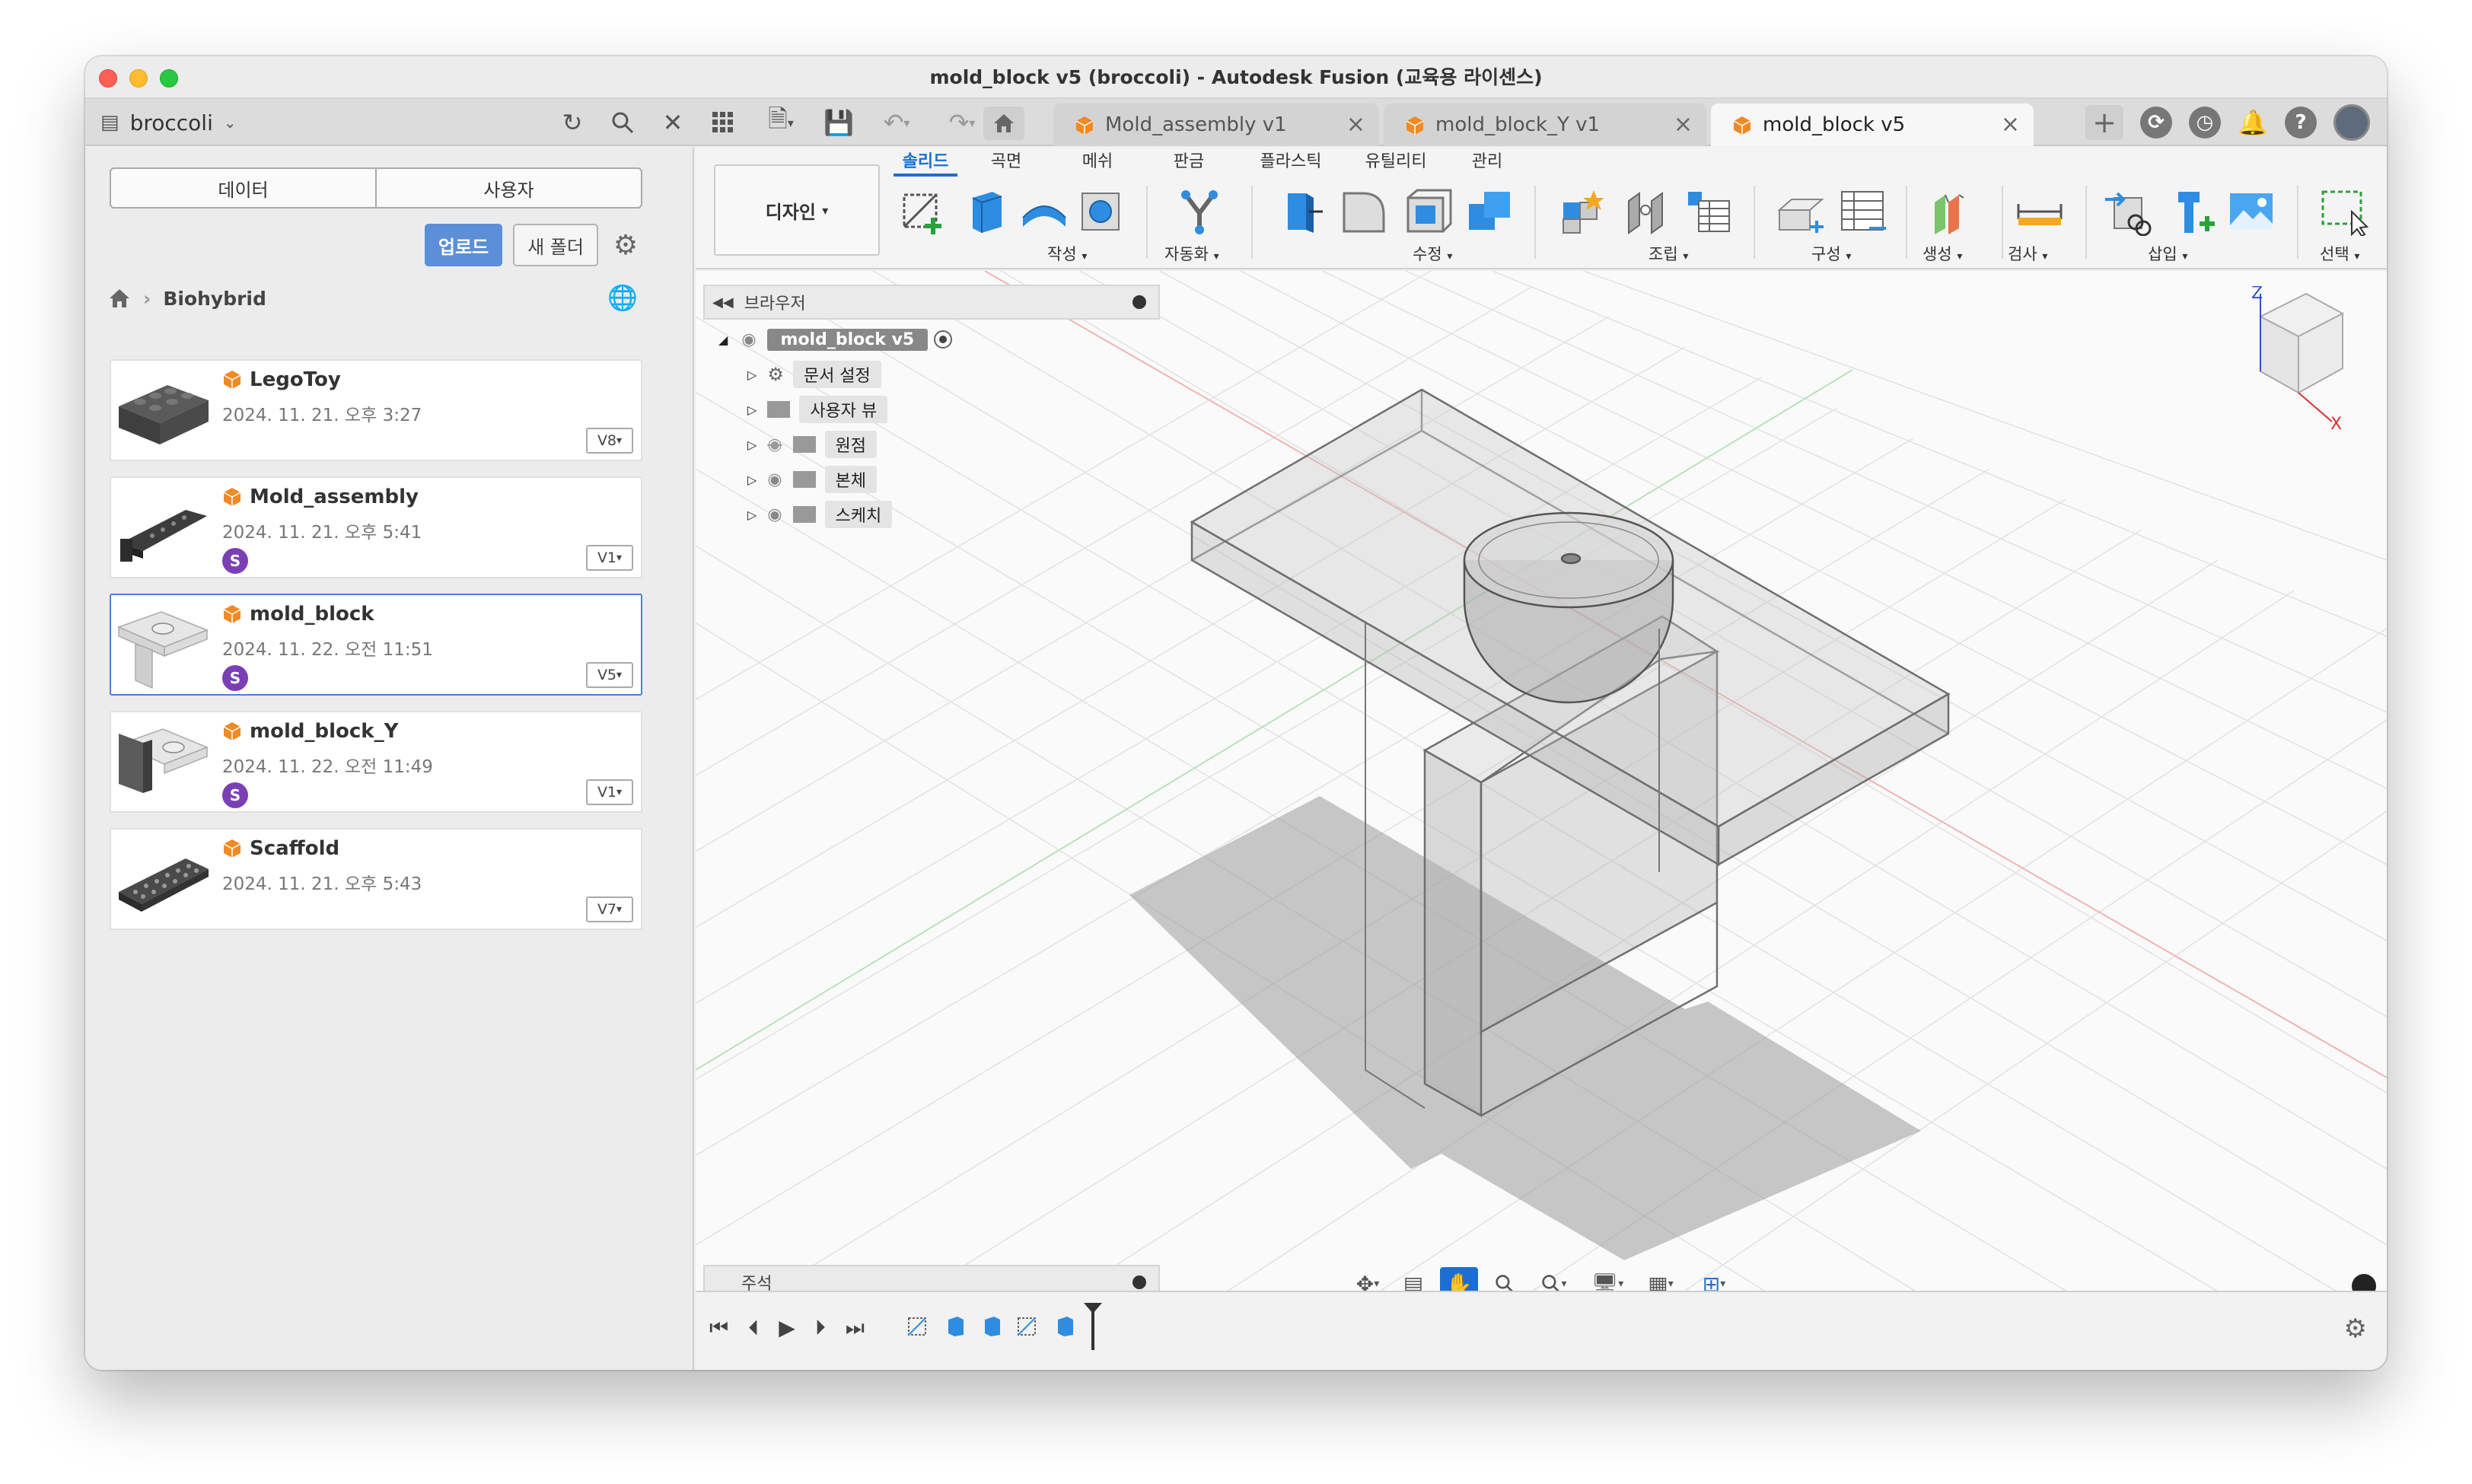 This screenshot has width=2472, height=1484. Describe the element at coordinates (838, 122) in the screenshot. I see `save-icon: 💾` at that location.